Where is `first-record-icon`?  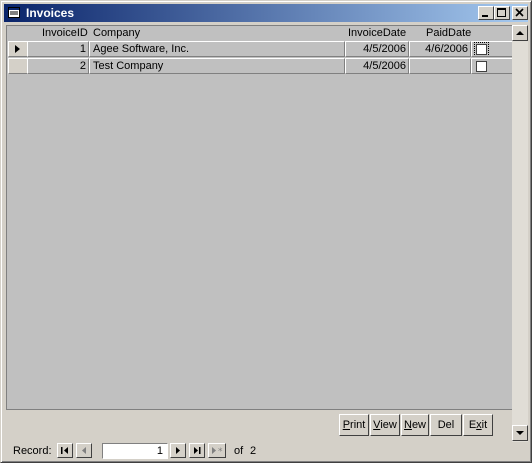
first-record-icon is located at coordinates (64, 450).